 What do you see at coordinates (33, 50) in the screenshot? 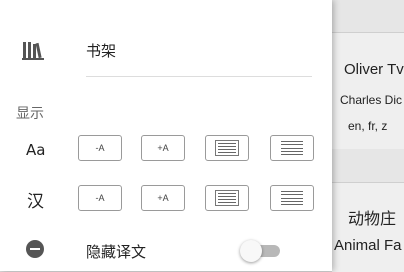
I see `bookshelf-icon` at bounding box center [33, 50].